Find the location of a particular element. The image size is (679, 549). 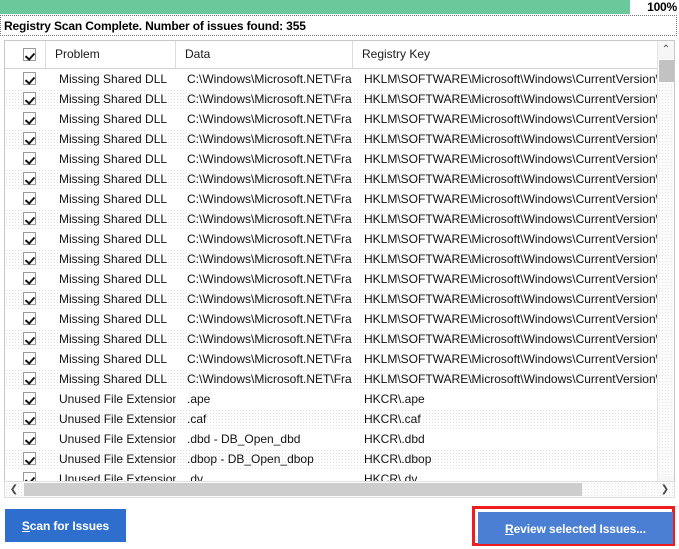

grid-header-problem: Problem is located at coordinates (111, 54).